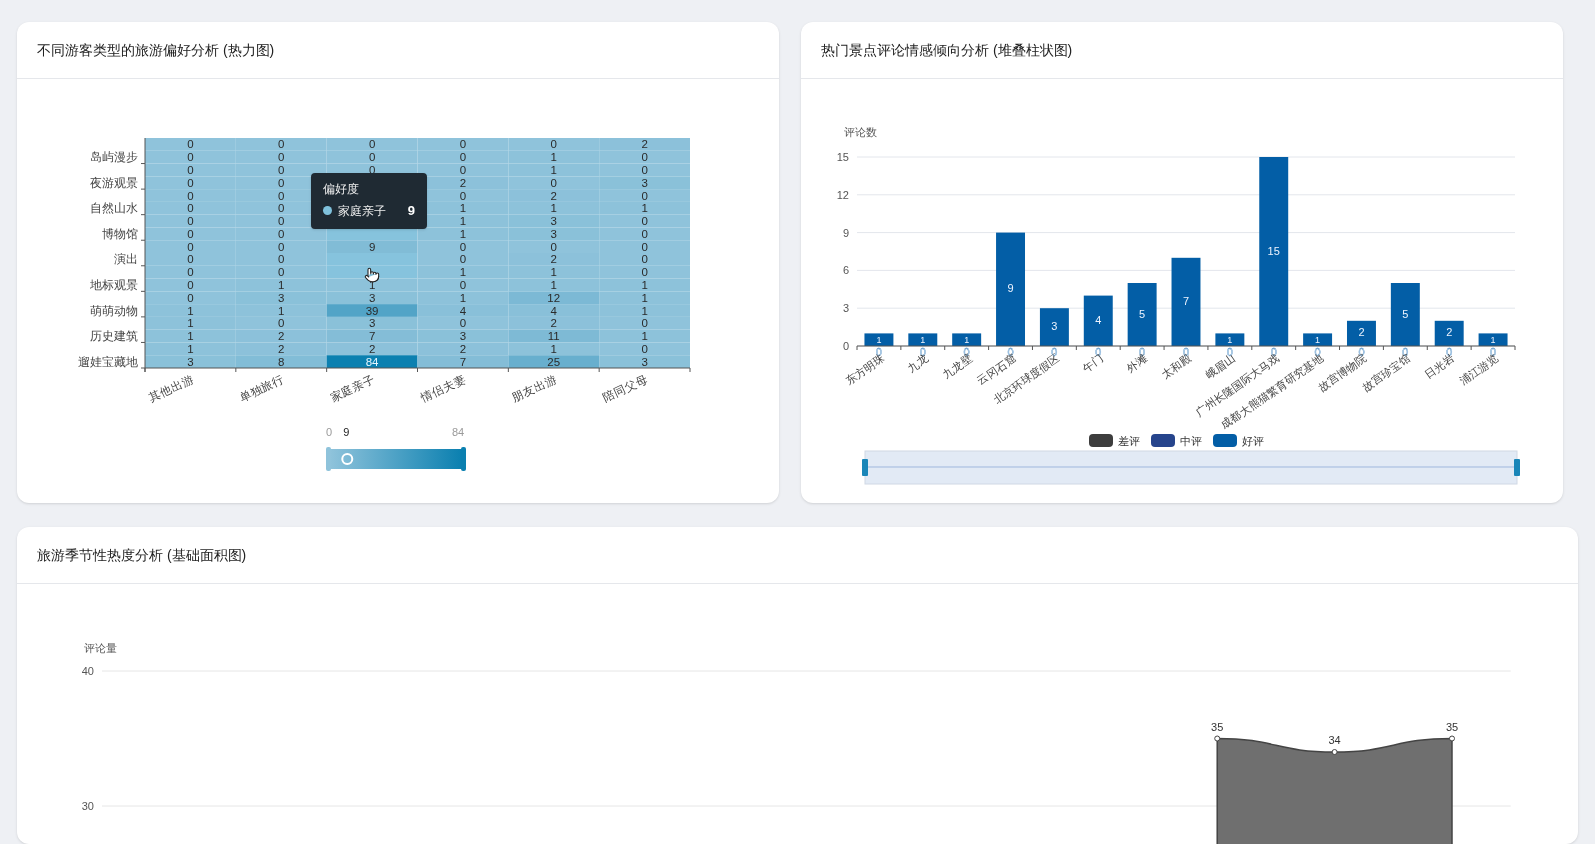  I want to click on tick-label: 40, so click(87, 671).